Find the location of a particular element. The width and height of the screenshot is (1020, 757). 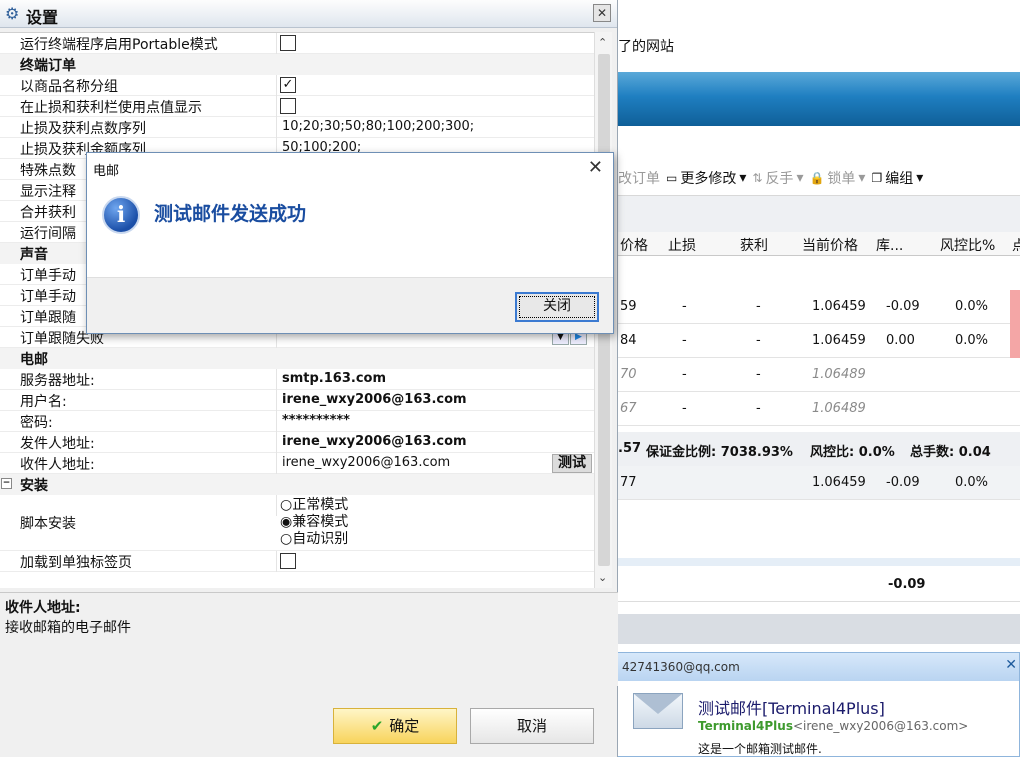

property-row: 在止损和获利栏使用点值显示 is located at coordinates (297, 106).